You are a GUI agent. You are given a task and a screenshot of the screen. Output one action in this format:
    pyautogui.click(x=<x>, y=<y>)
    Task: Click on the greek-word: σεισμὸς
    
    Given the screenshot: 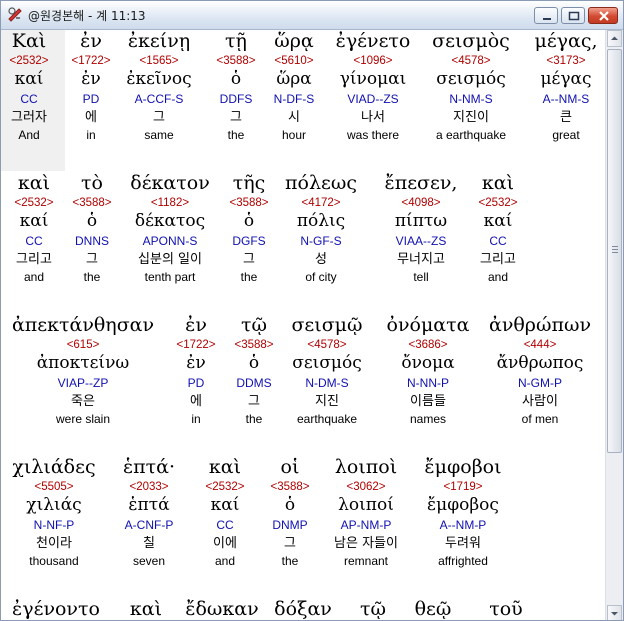 What is the action you would take?
    pyautogui.click(x=471, y=41)
    